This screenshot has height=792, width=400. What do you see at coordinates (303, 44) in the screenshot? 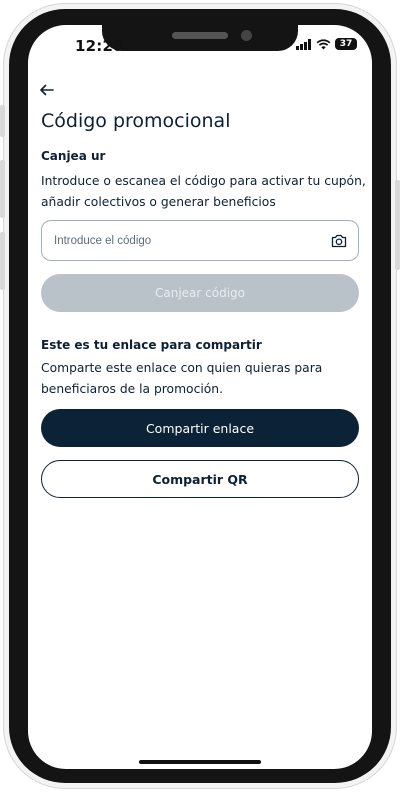
I see `signal-icon` at bounding box center [303, 44].